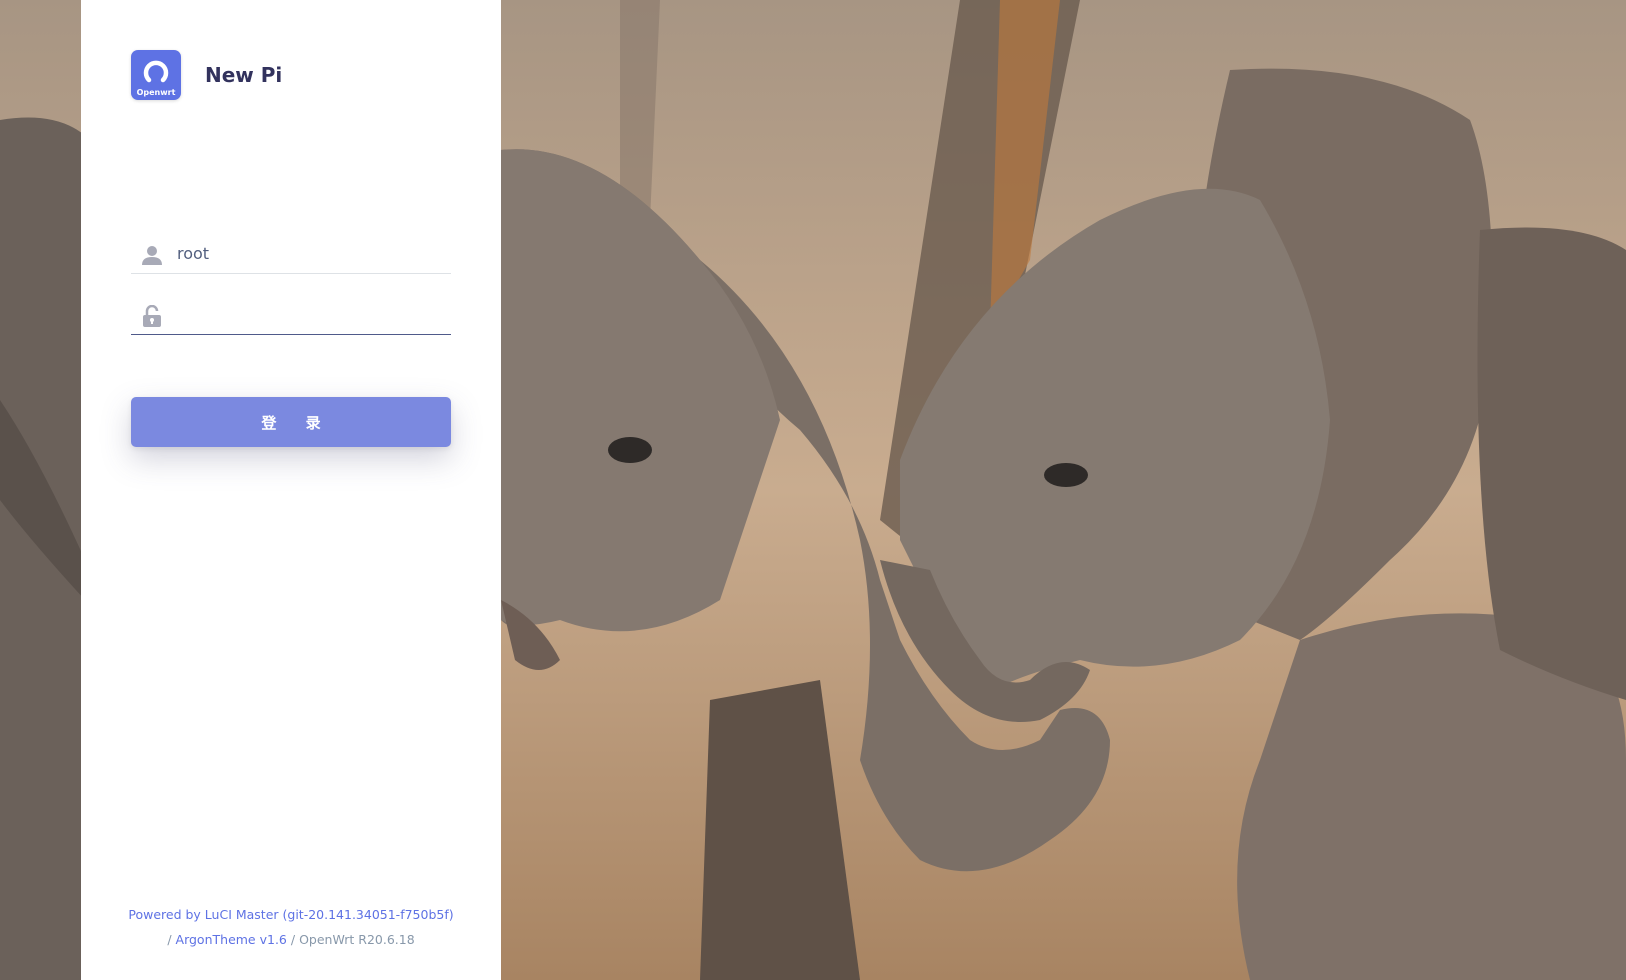  Describe the element at coordinates (357, 939) in the screenshot. I see `firmware-version: OpenWrt R20.6.18` at that location.